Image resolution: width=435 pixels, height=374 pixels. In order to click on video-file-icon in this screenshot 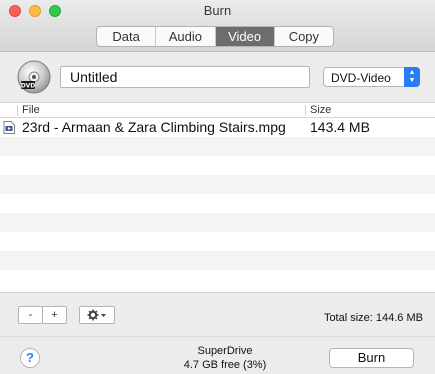, I will do `click(9, 127)`.